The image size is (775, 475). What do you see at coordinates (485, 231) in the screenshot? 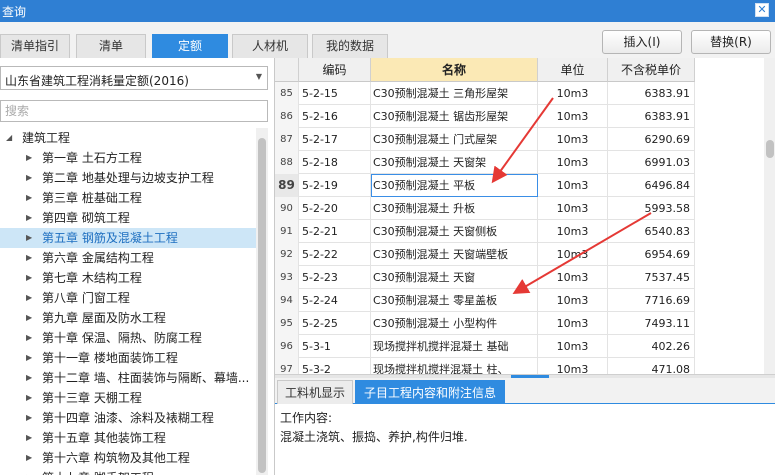
I see `table-row: 91 5-2-21 C30预制混凝土 天窗侧板 10m3 6540.83` at bounding box center [485, 231].